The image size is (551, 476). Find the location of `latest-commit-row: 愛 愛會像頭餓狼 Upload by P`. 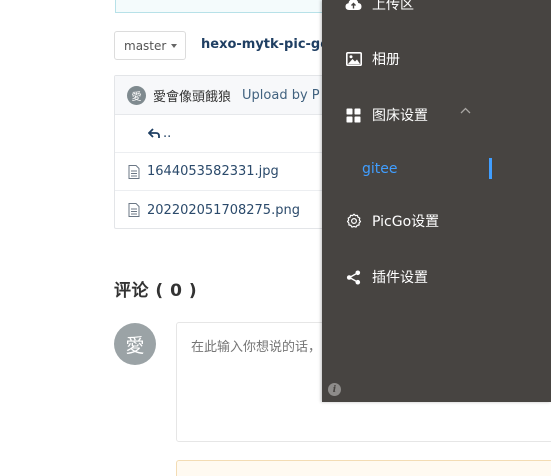

latest-commit-row: 愛 愛會像頭餓狼 Upload by P is located at coordinates (229, 95).